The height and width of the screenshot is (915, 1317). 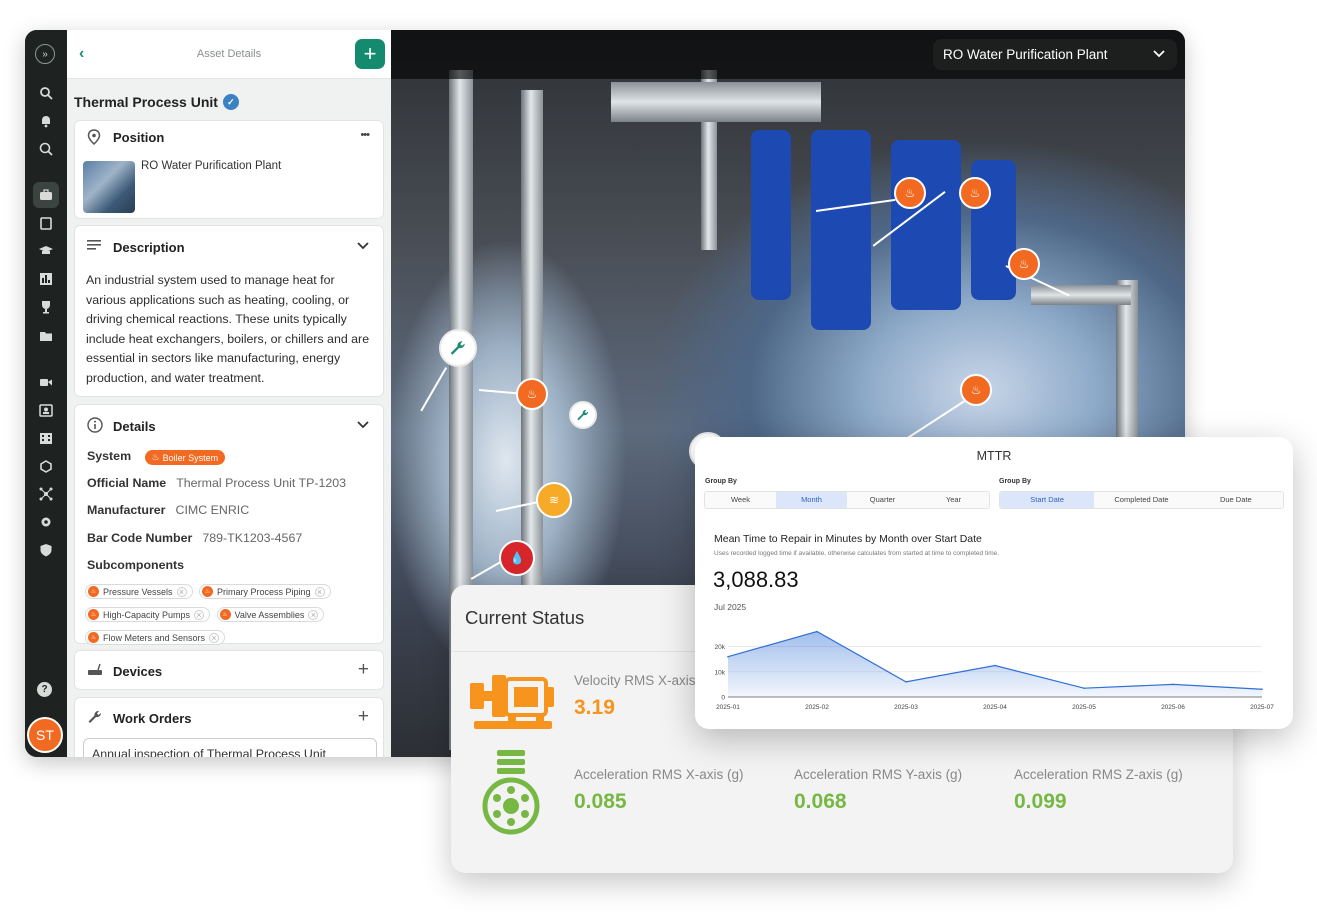 I want to click on subcomponents-row: Subcomponents, so click(x=140, y=565).